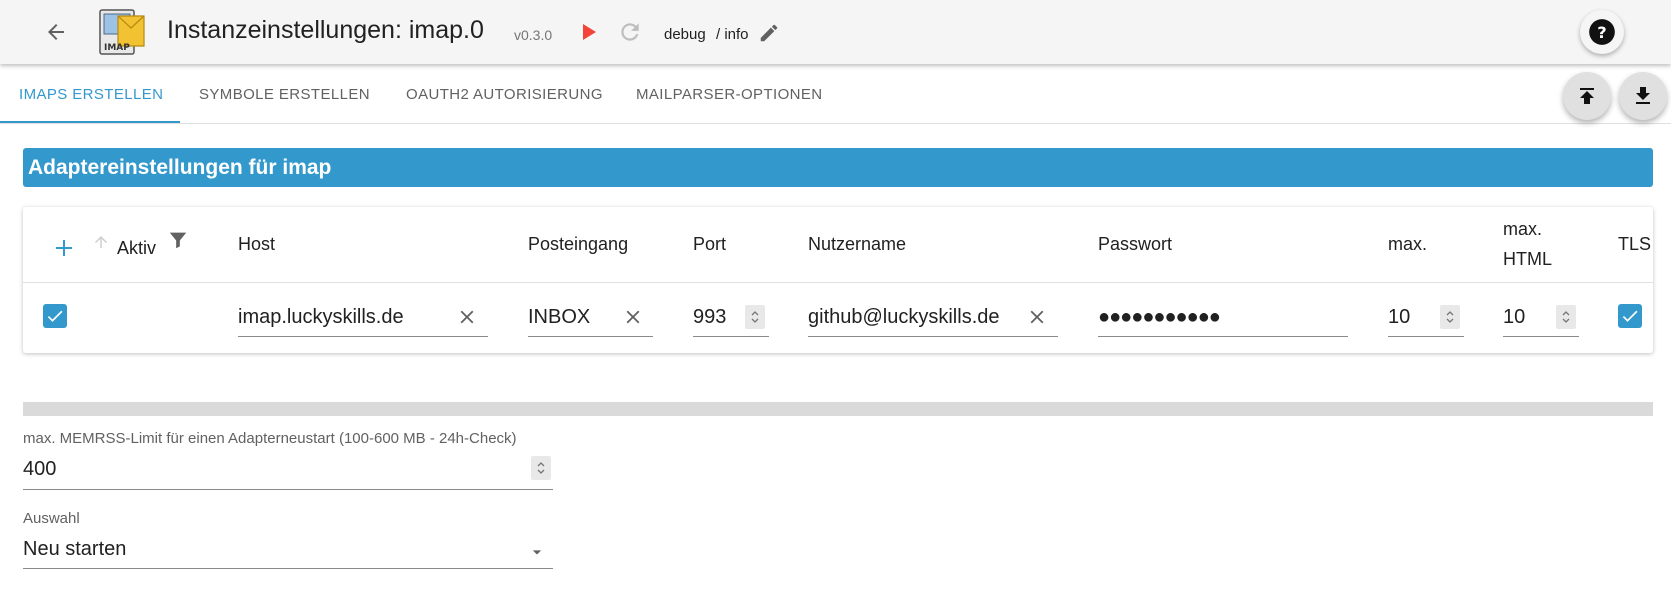  I want to click on clear-host-button, so click(467, 317).